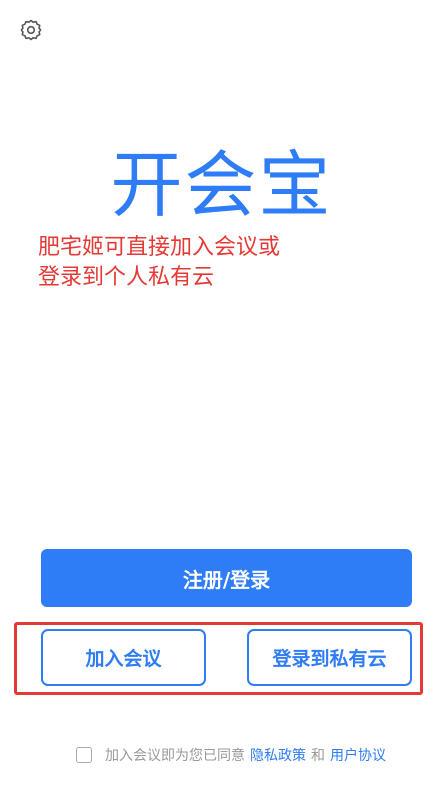 The width and height of the screenshot is (443, 794). Describe the element at coordinates (226, 578) in the screenshot. I see `register-login-button: 注册/登录` at that location.